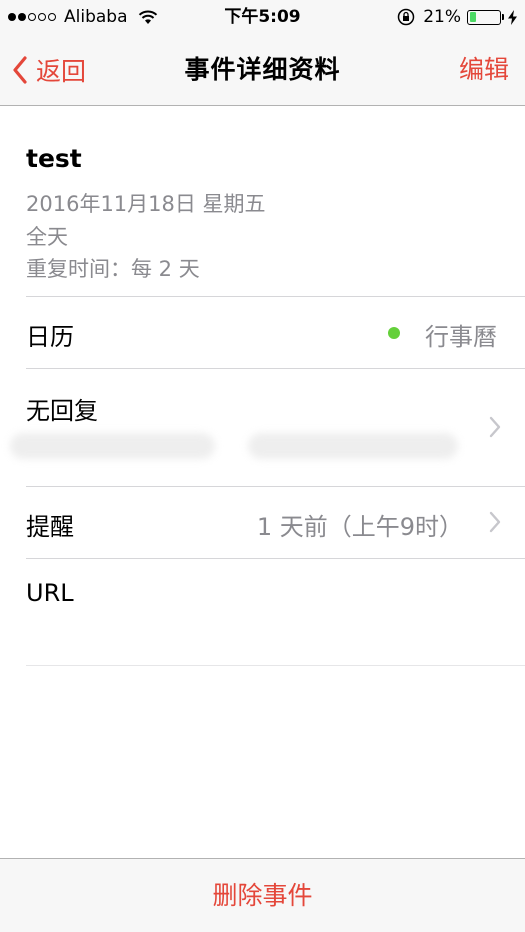 Image resolution: width=525 pixels, height=932 pixels. Describe the element at coordinates (442, 17) in the screenshot. I see `battery-percent: 21%` at that location.